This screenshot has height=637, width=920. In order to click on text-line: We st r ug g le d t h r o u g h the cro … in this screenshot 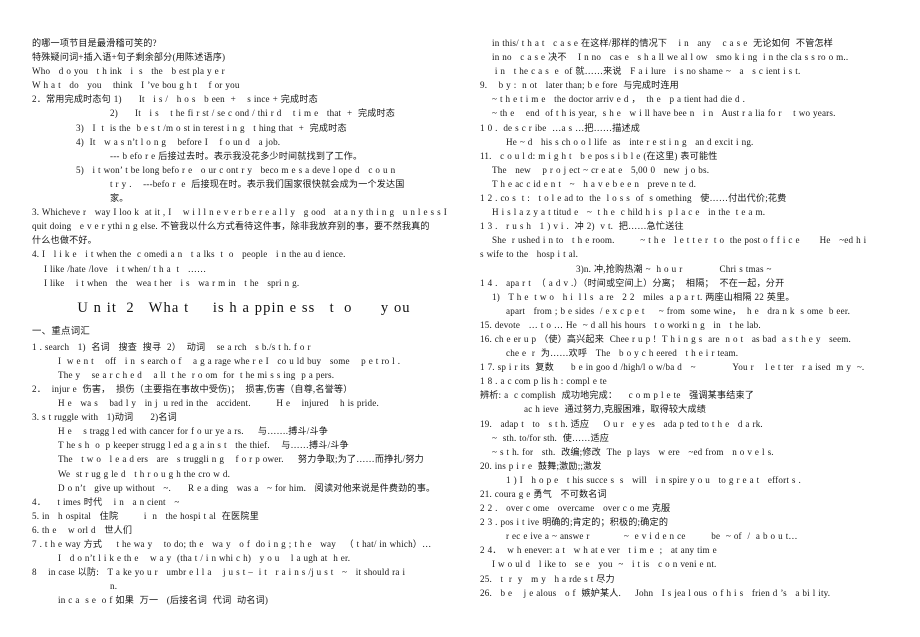, I will do `click(144, 473)`.